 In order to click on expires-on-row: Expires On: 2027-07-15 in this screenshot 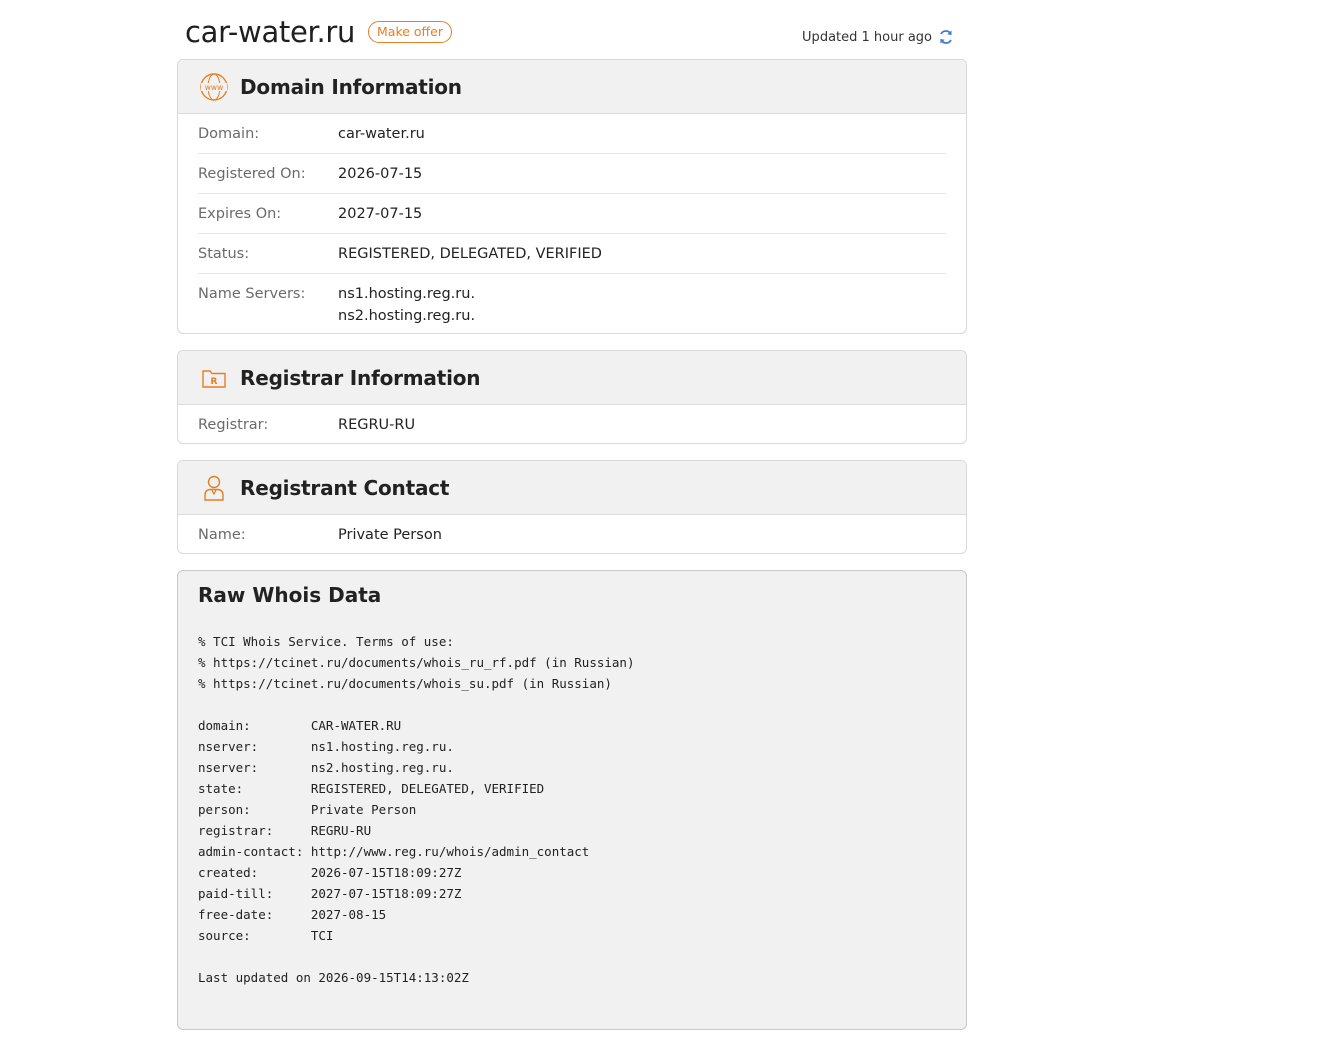, I will do `click(572, 214)`.